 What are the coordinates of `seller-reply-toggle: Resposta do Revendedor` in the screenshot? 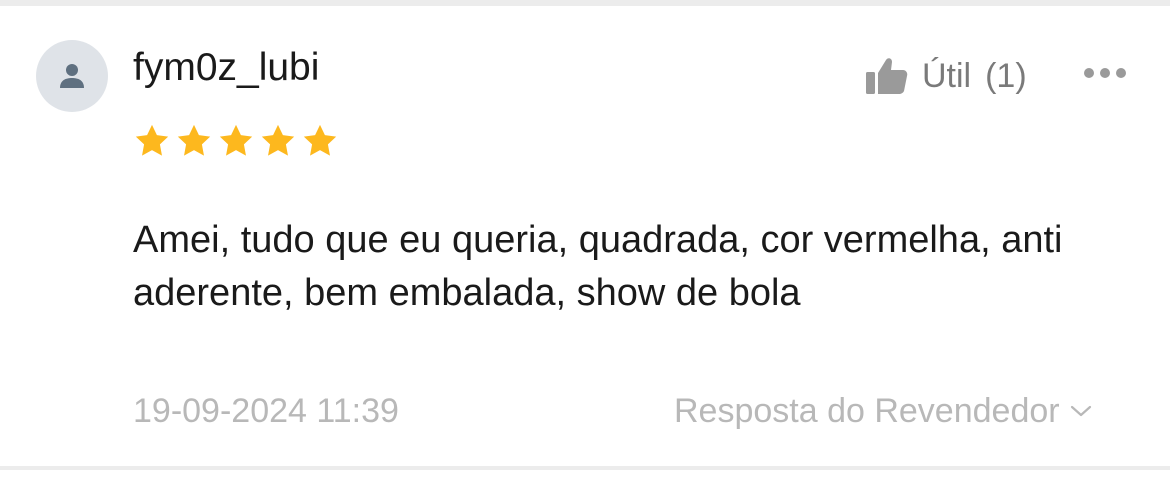 It's located at (883, 411).